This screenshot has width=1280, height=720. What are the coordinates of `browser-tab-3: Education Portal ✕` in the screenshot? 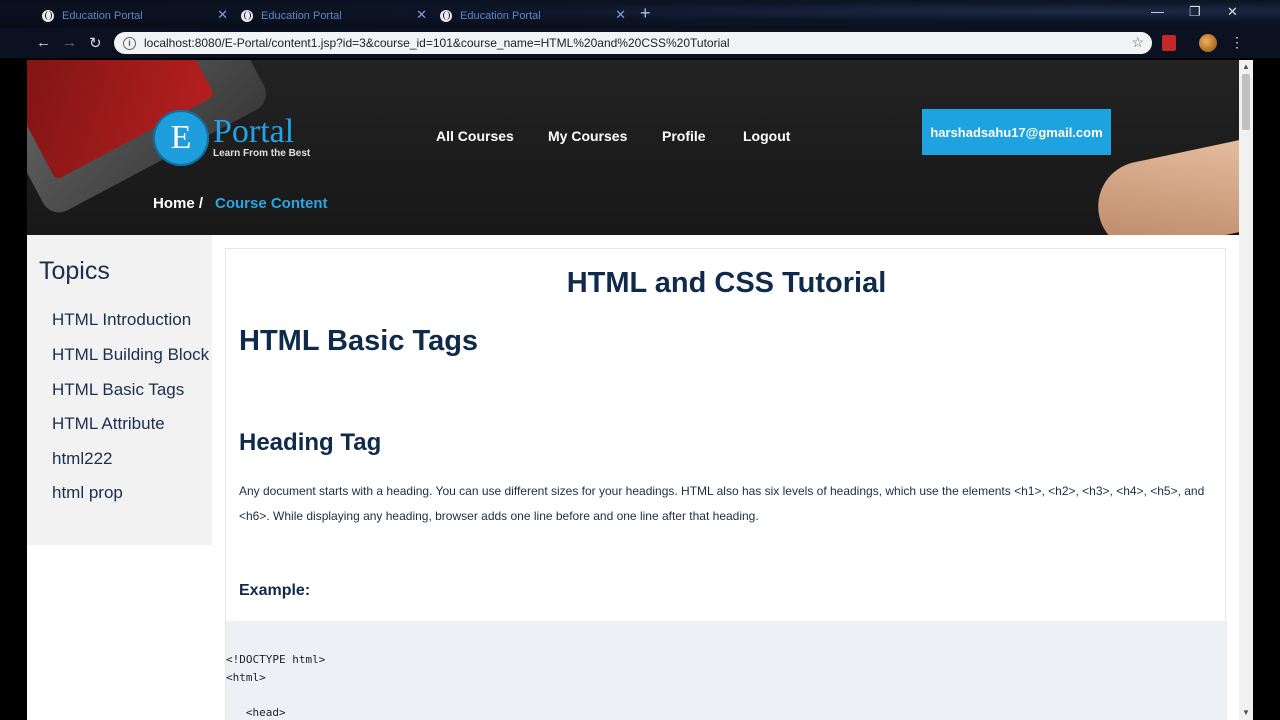 It's located at (533, 16).